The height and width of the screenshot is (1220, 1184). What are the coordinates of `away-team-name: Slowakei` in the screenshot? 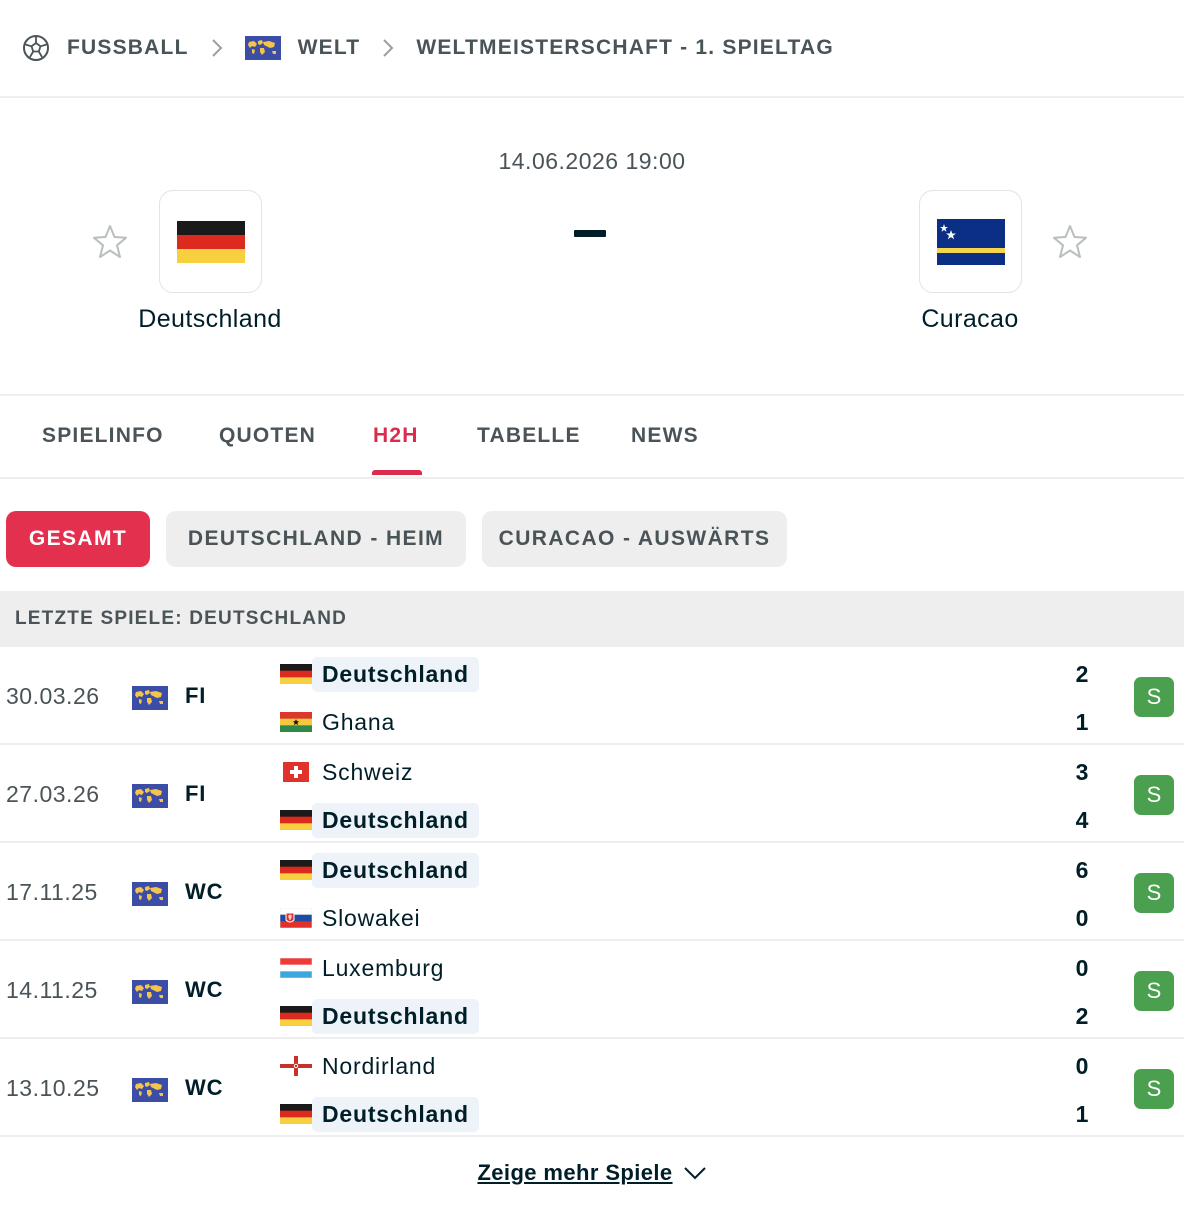 It's located at (371, 917).